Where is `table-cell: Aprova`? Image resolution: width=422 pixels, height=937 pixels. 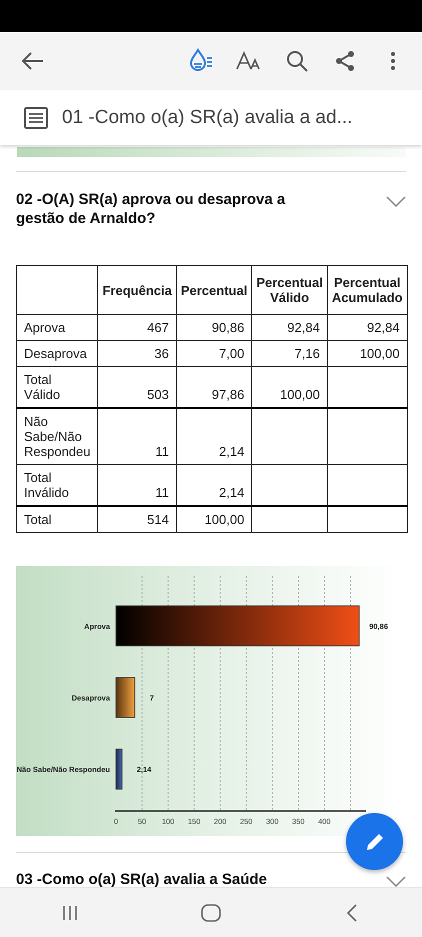 table-cell: Aprova is located at coordinates (57, 327).